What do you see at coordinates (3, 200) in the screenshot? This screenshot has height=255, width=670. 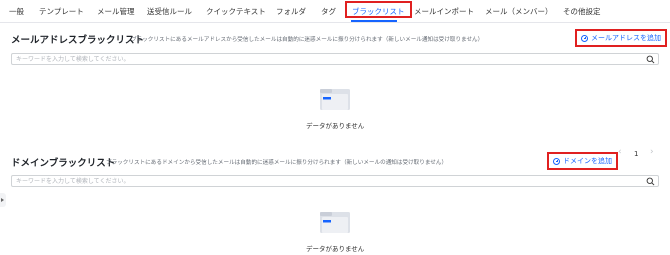 I see `sidebar-expand-toggle` at bounding box center [3, 200].